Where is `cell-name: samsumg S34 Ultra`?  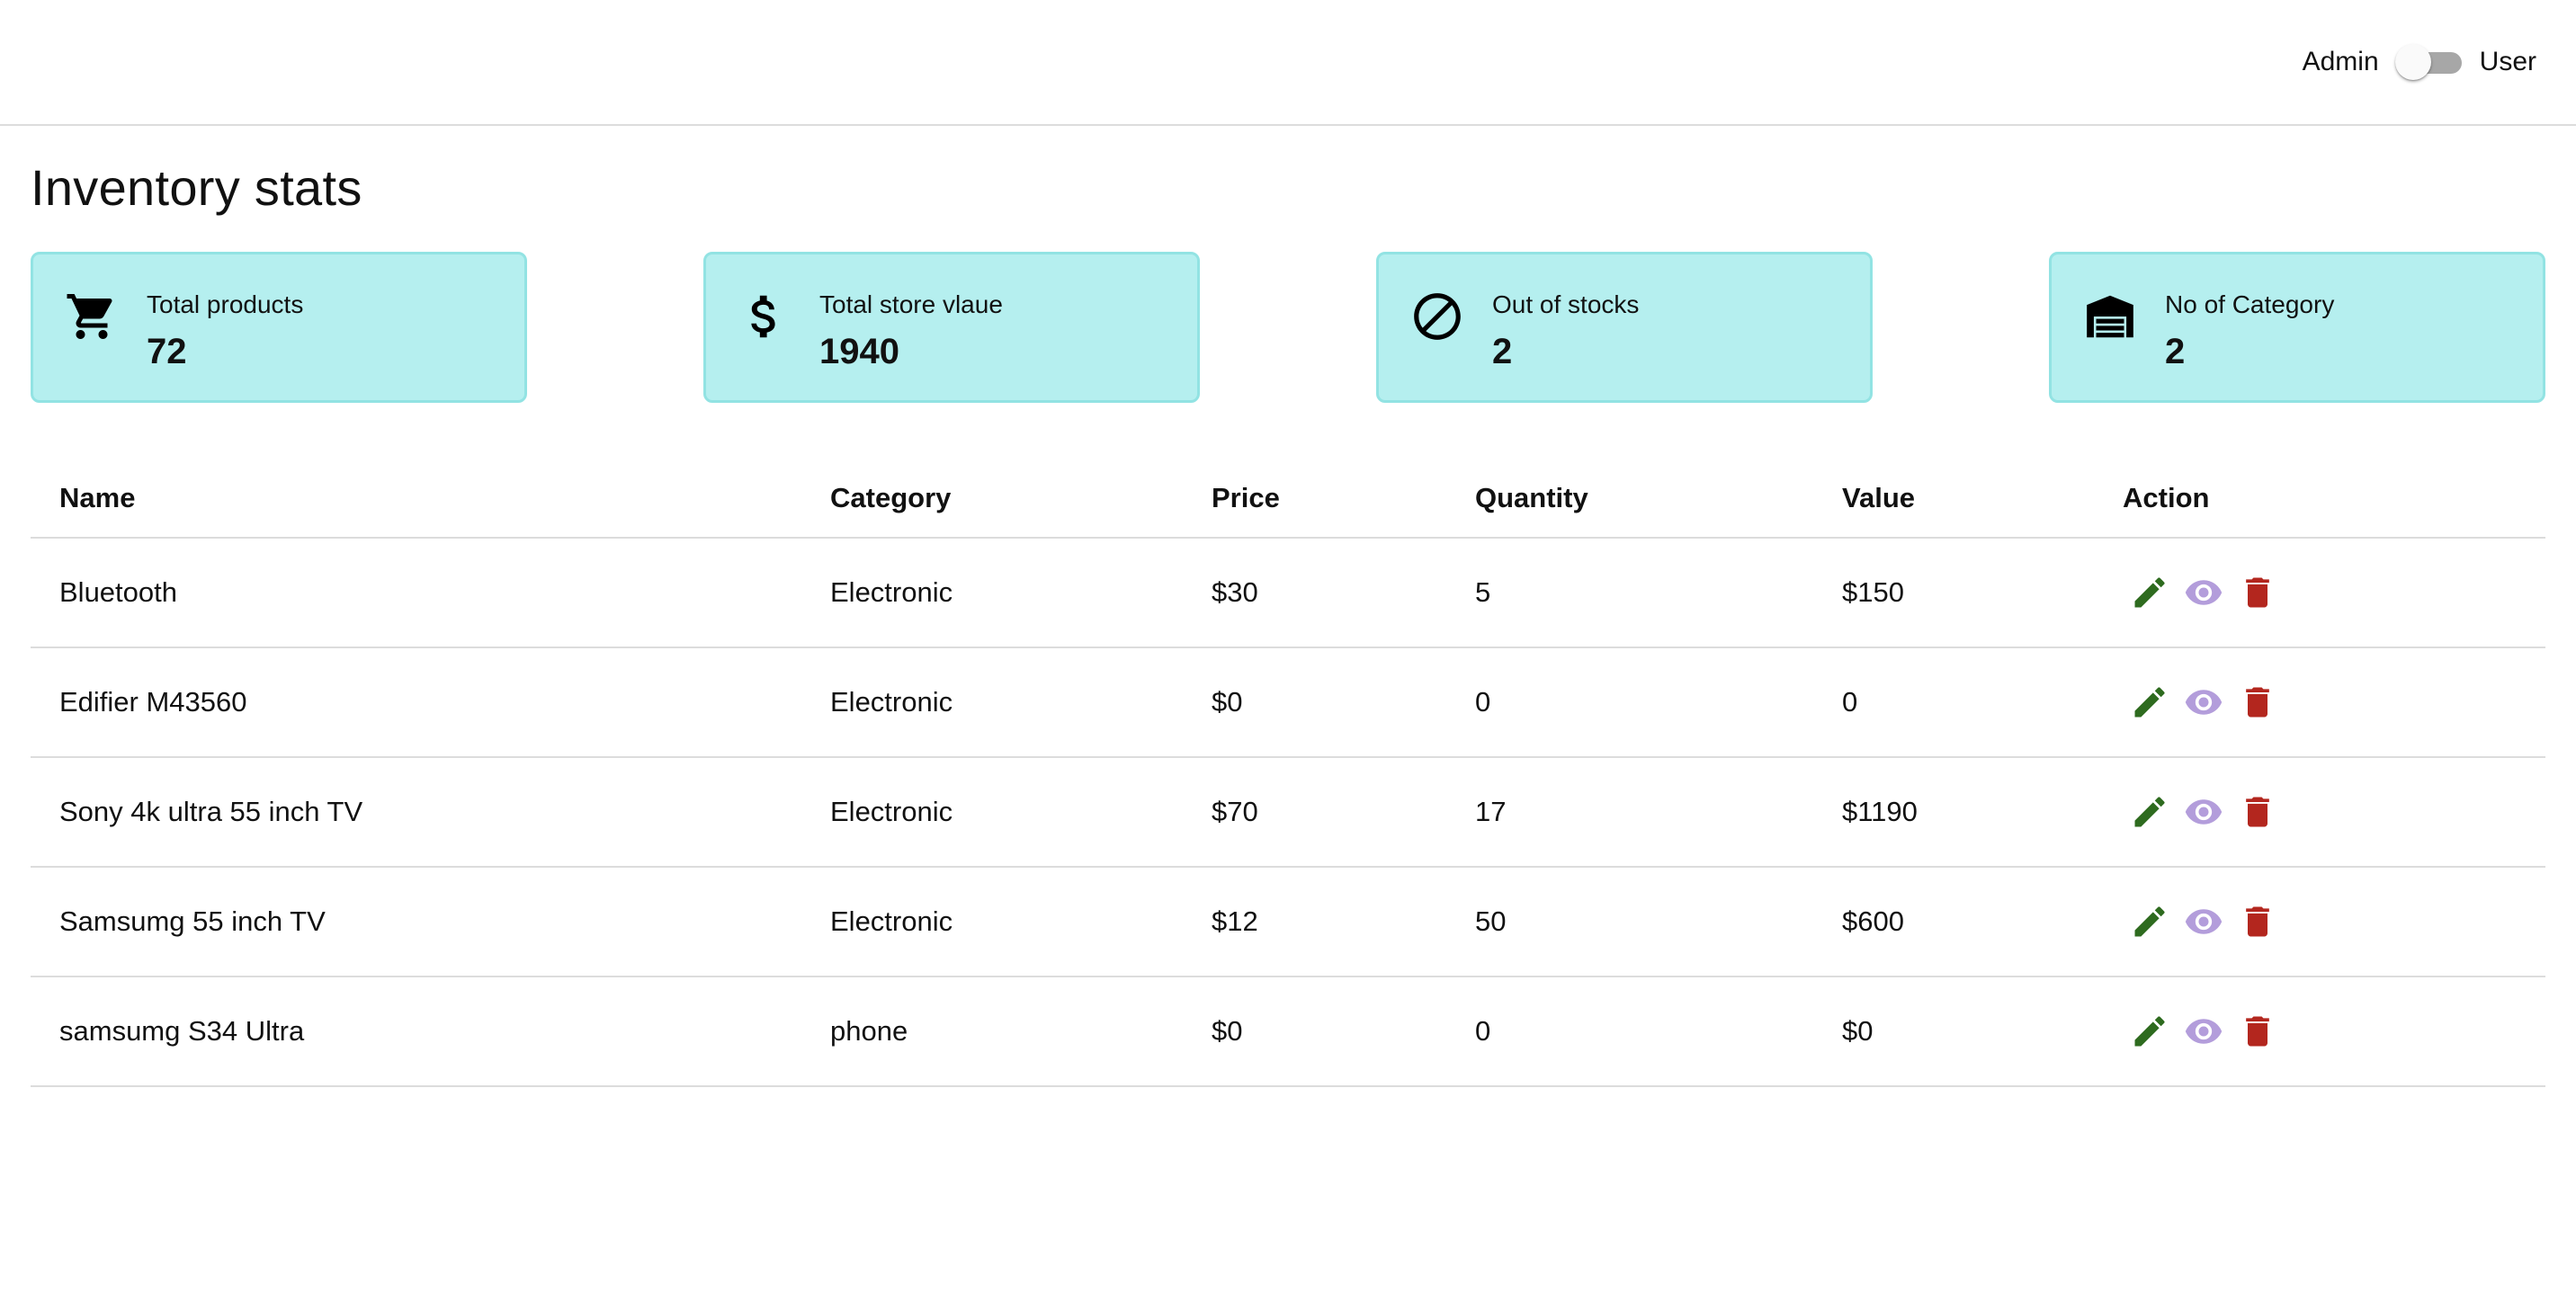
cell-name: samsumg S34 Ultra is located at coordinates (416, 1031).